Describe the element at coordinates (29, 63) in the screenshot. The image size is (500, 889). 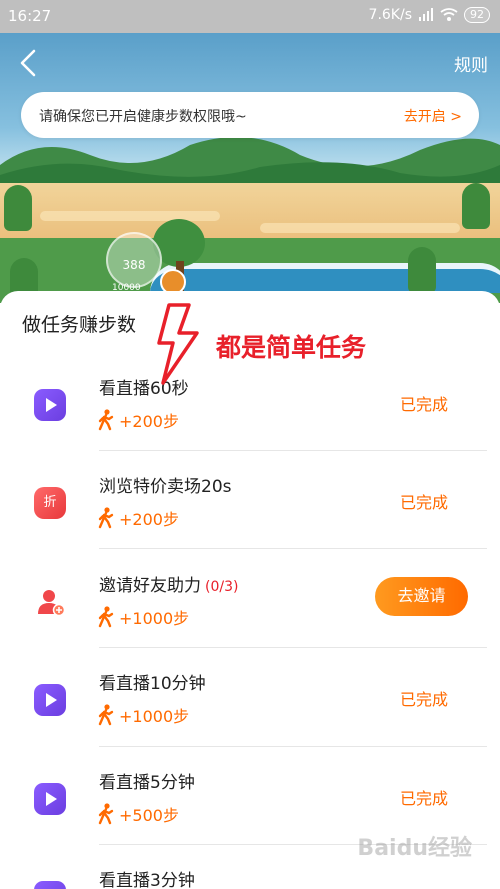
I see `back-button` at that location.